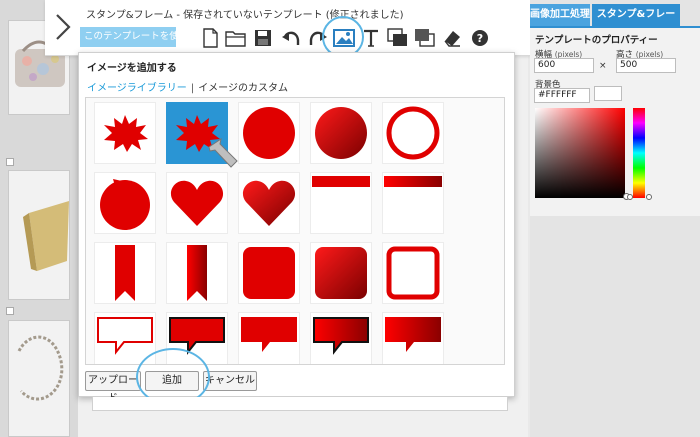  What do you see at coordinates (236, 38) in the screenshot?
I see `open-folder-icon` at bounding box center [236, 38].